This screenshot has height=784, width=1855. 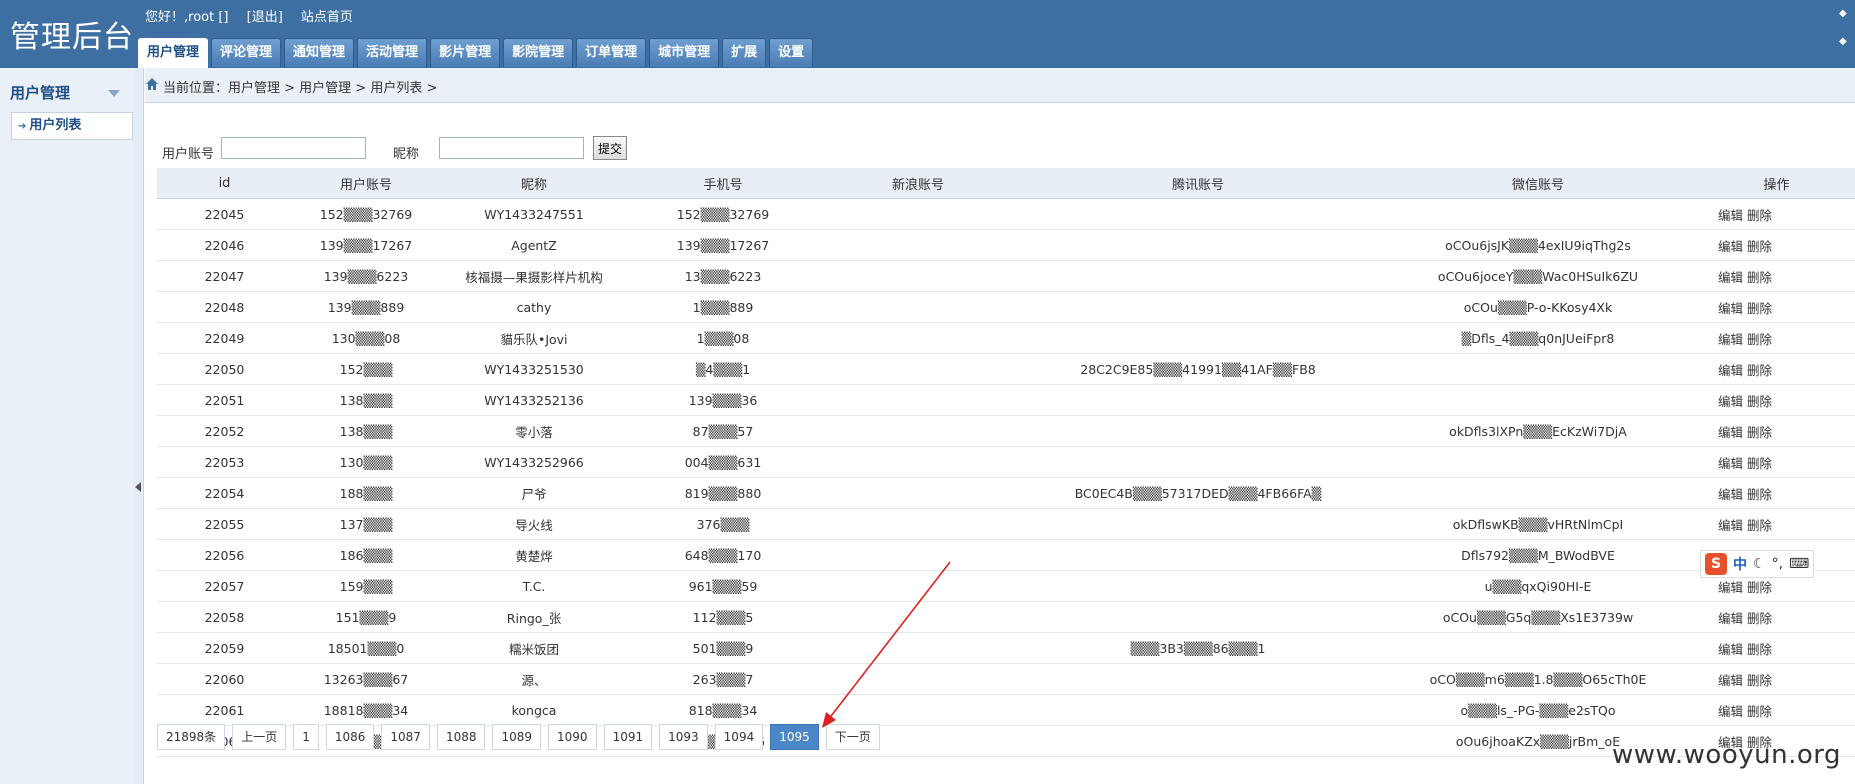 I want to click on column-header: 操作, so click(x=1776, y=183).